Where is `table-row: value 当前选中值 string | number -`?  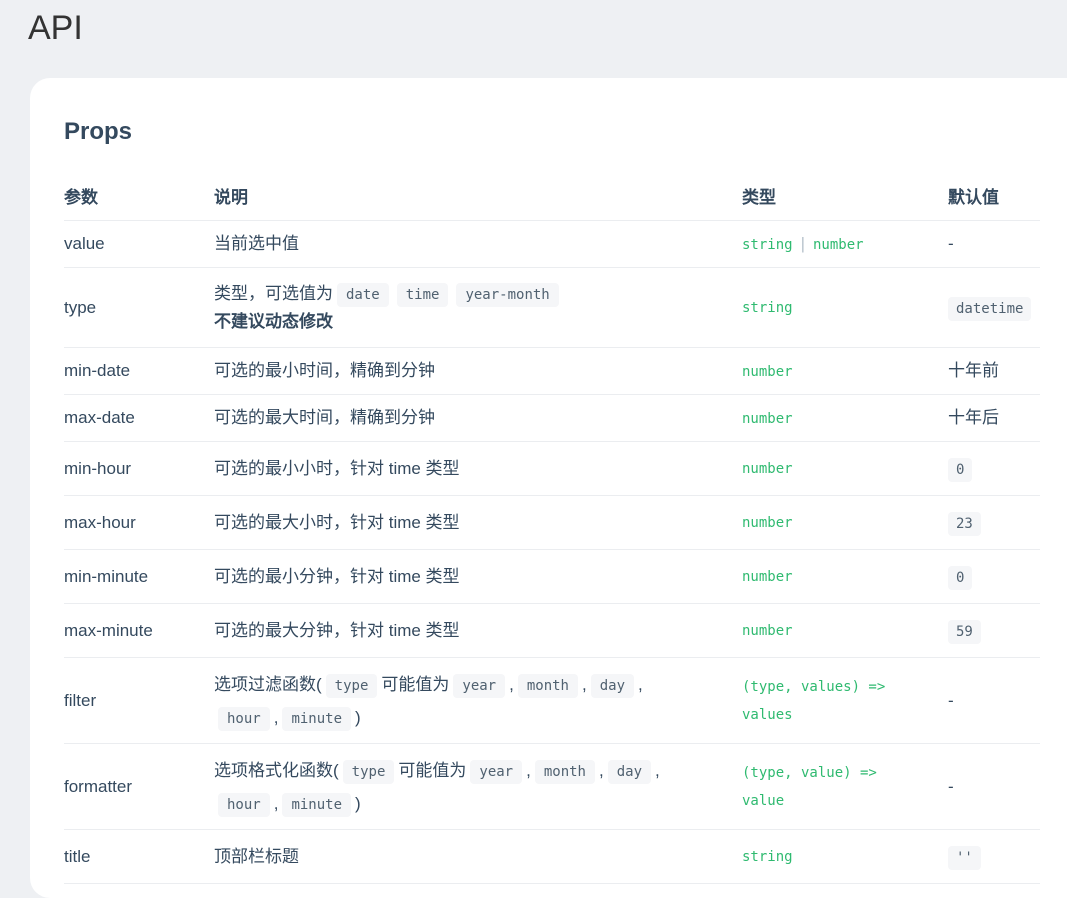
table-row: value 当前选中值 string | number - is located at coordinates (552, 244).